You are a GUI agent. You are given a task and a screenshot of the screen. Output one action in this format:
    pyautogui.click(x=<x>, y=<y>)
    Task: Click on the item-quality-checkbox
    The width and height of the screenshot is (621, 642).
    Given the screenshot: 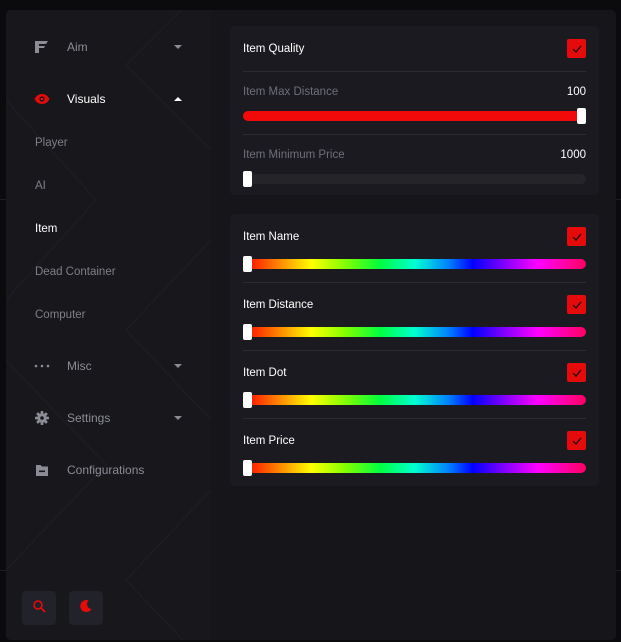 What is the action you would take?
    pyautogui.click(x=576, y=48)
    